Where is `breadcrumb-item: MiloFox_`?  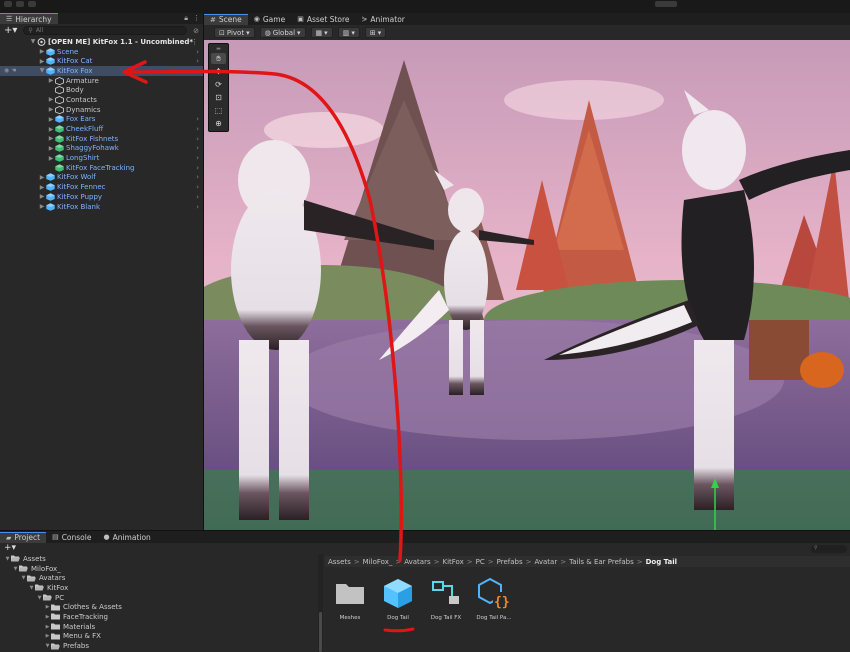
breadcrumb-item: MiloFox_ is located at coordinates (378, 562).